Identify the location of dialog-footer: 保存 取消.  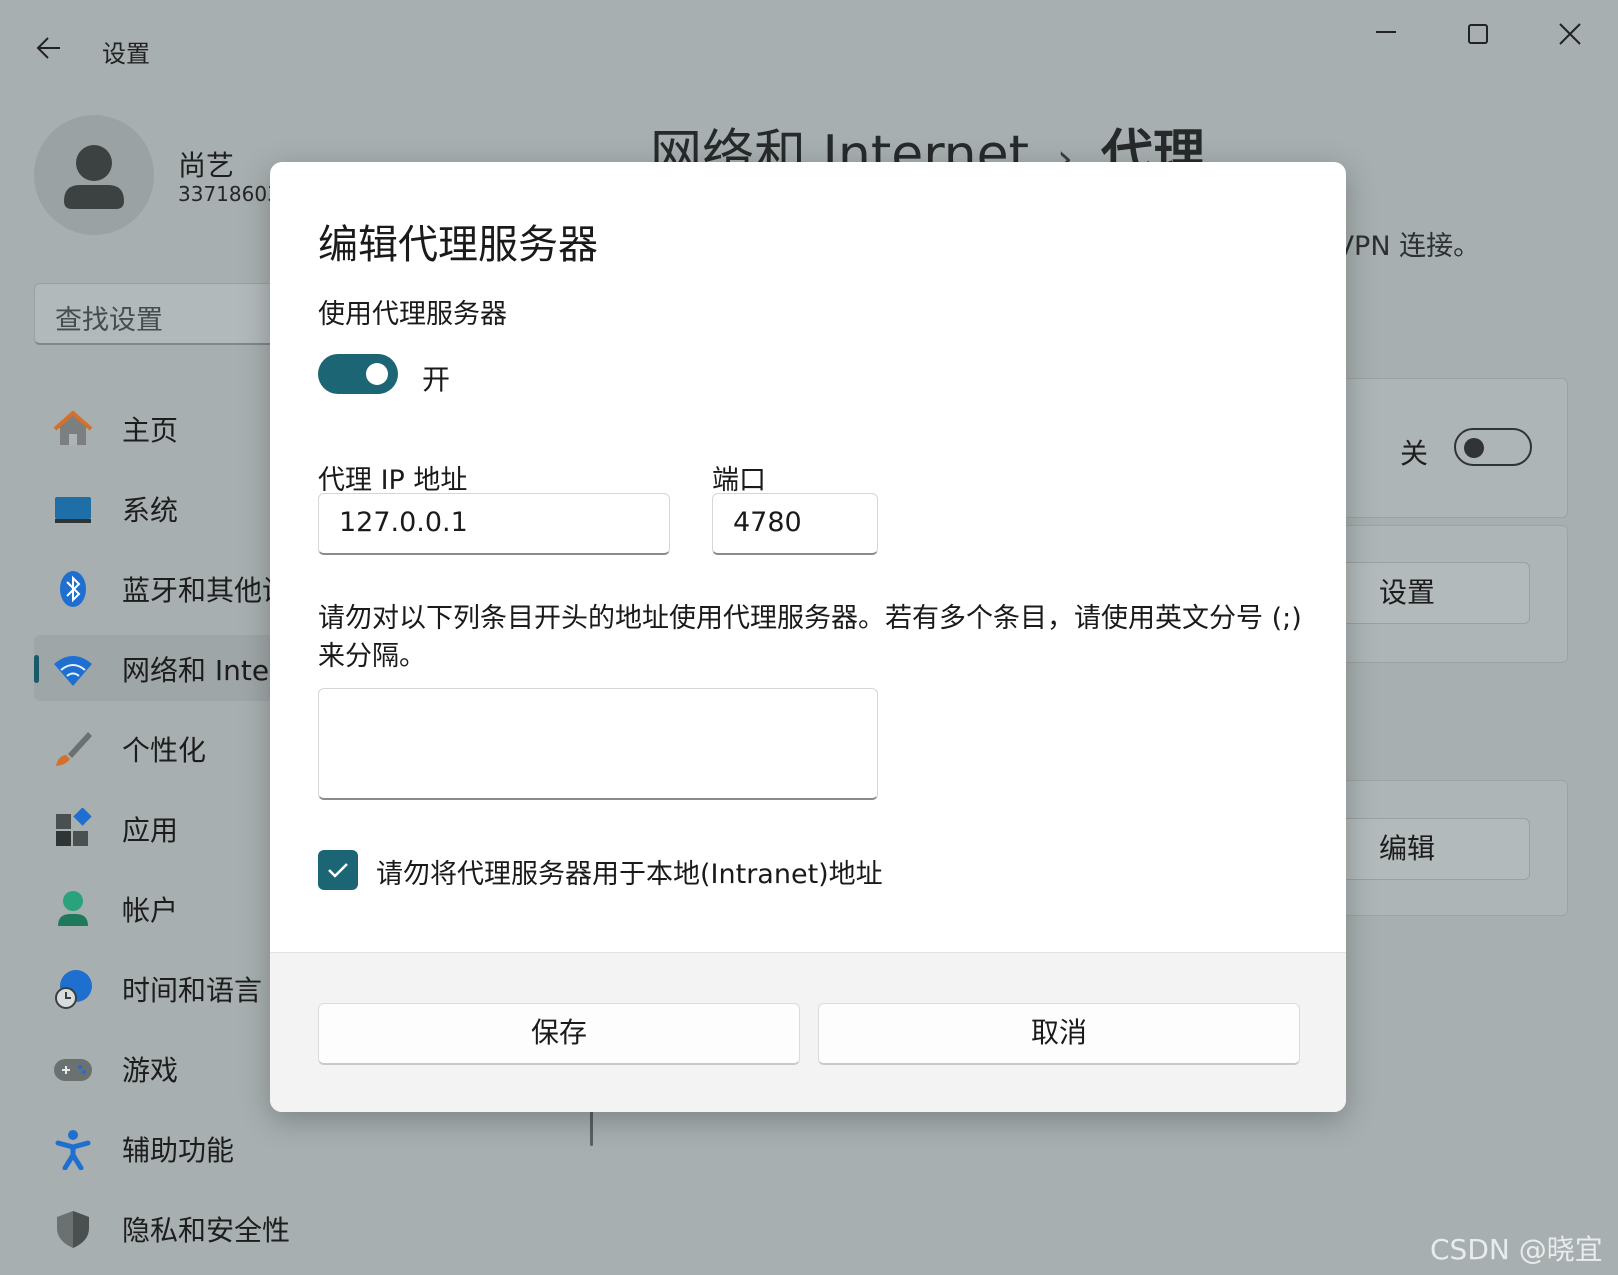
(808, 1032).